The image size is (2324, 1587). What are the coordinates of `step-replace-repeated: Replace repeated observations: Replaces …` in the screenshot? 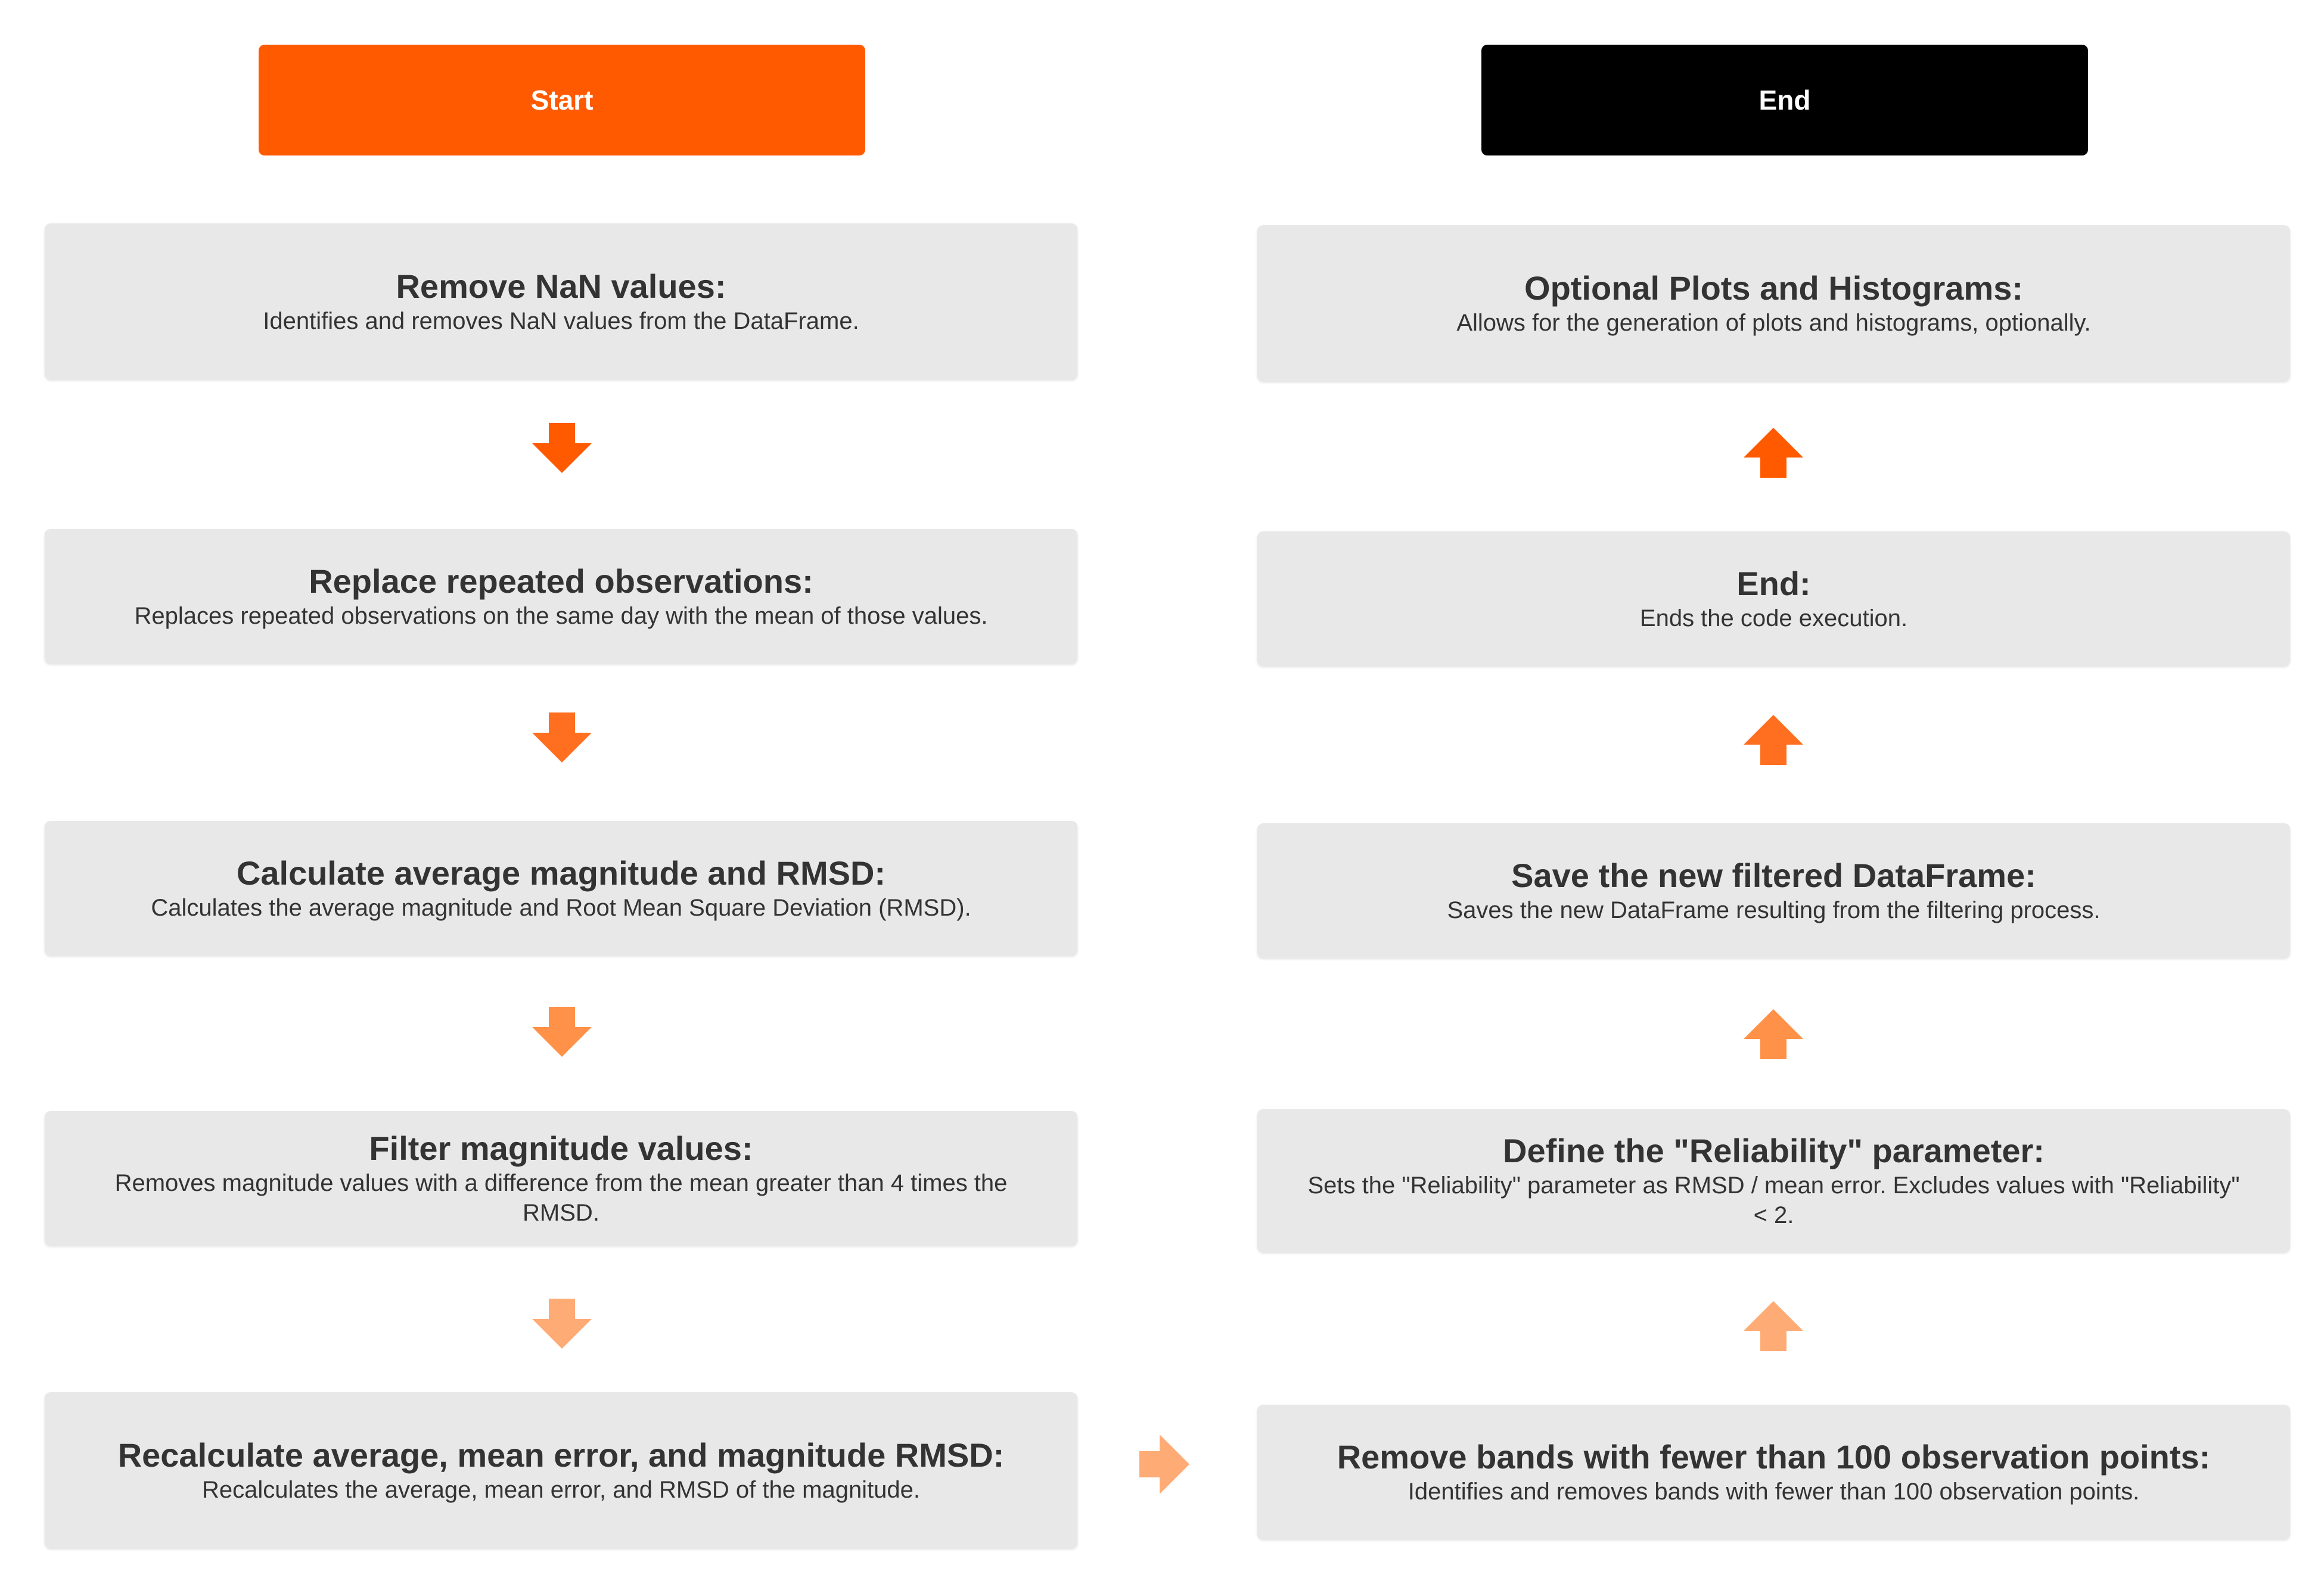 It's located at (561, 596).